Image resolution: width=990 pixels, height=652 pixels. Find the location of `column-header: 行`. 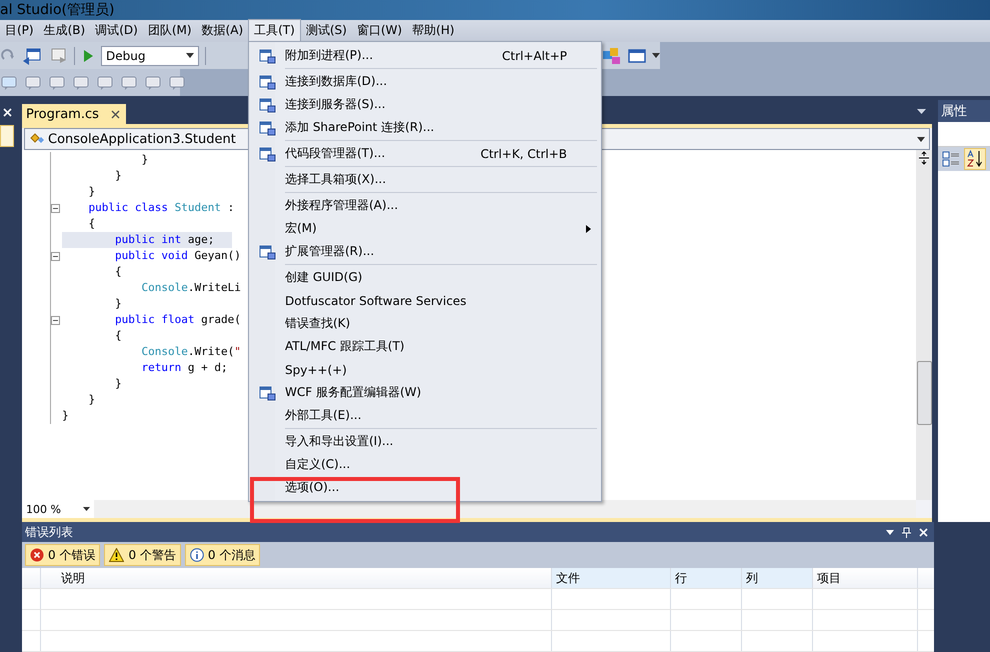

column-header: 行 is located at coordinates (706, 578).